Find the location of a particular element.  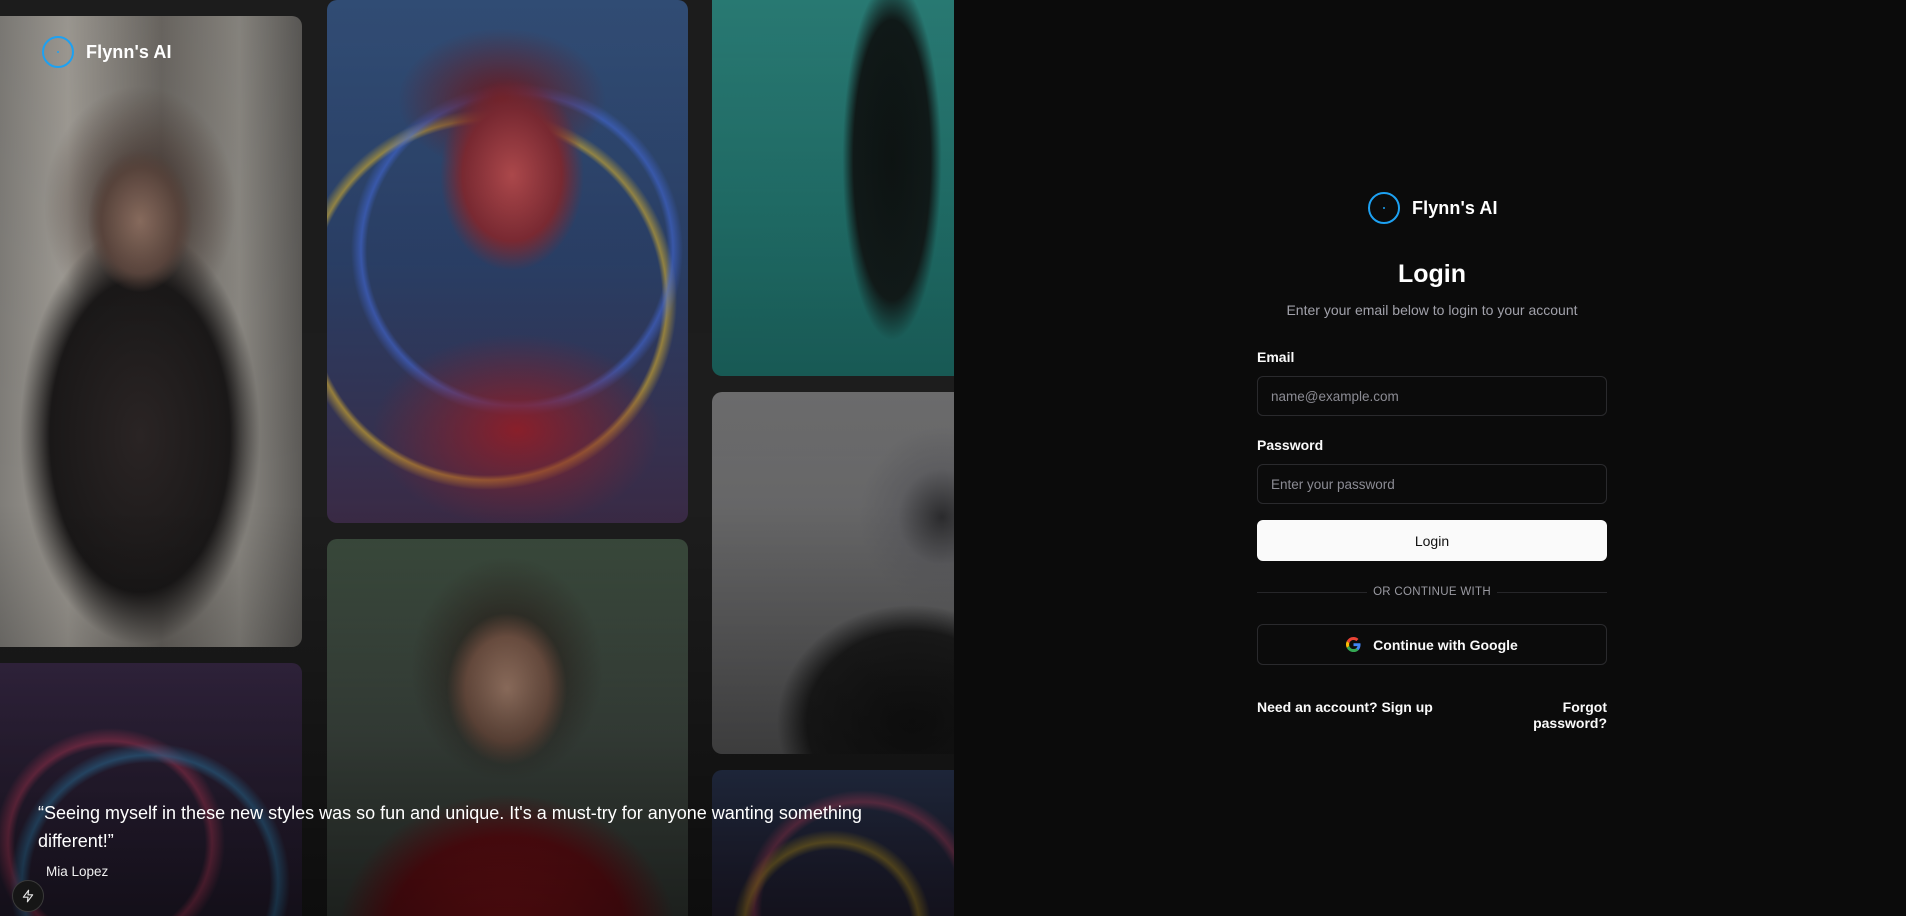

password-field is located at coordinates (1432, 484).